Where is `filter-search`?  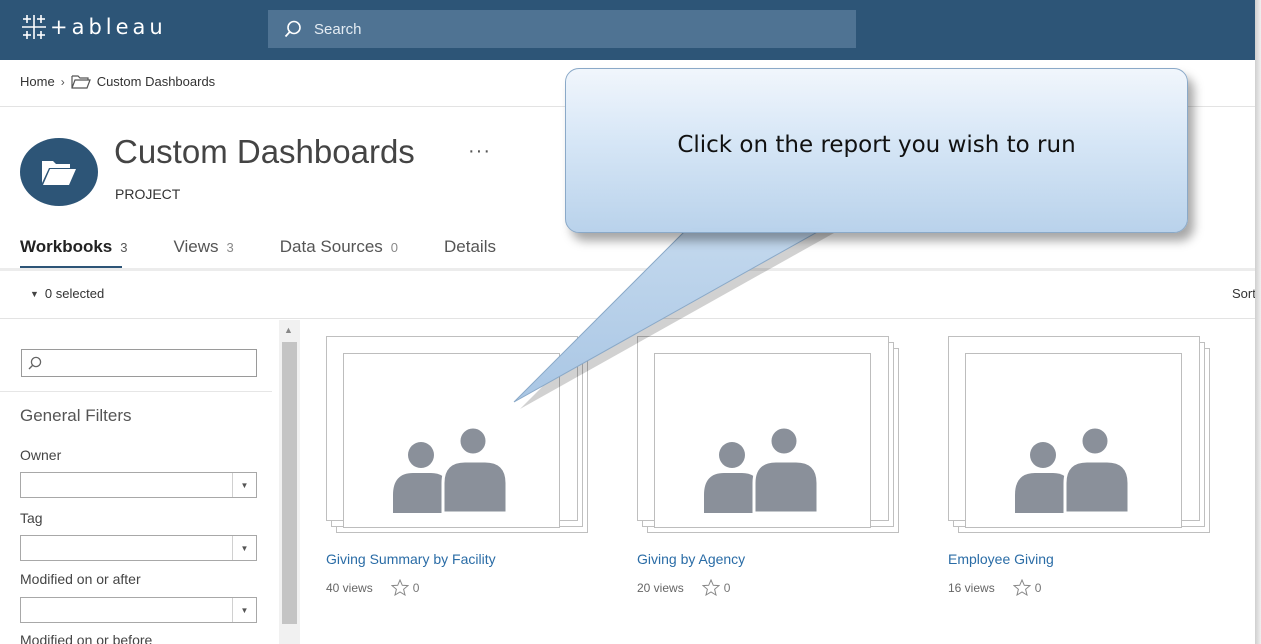 filter-search is located at coordinates (139, 363).